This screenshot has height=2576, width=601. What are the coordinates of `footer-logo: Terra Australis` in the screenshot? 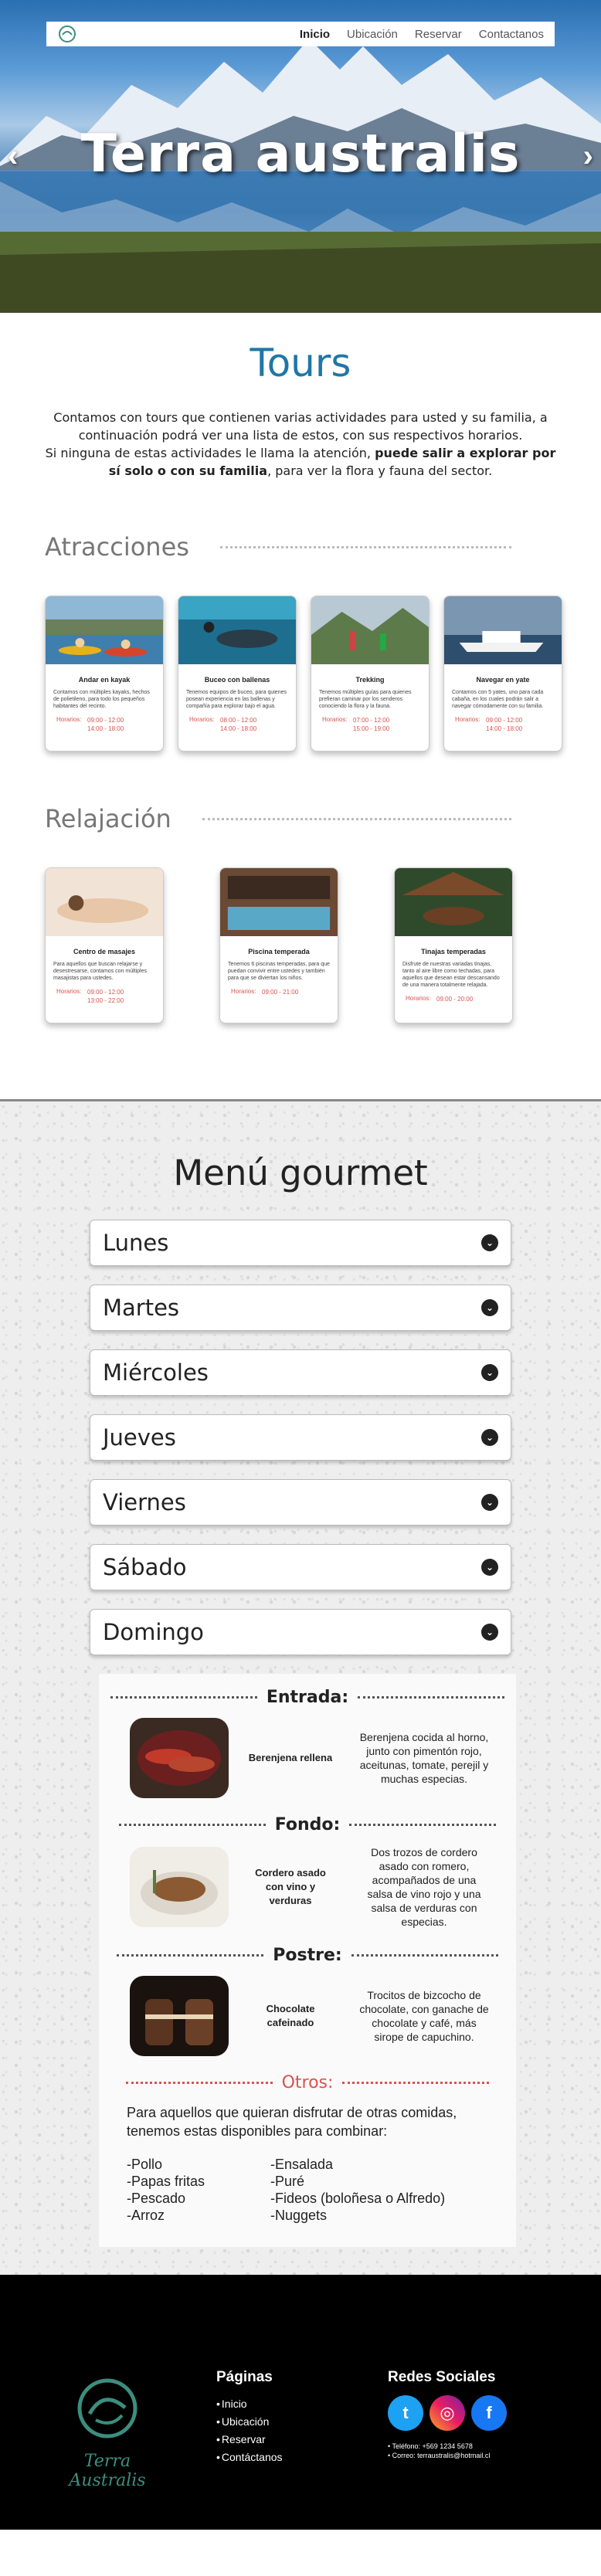 It's located at (107, 2432).